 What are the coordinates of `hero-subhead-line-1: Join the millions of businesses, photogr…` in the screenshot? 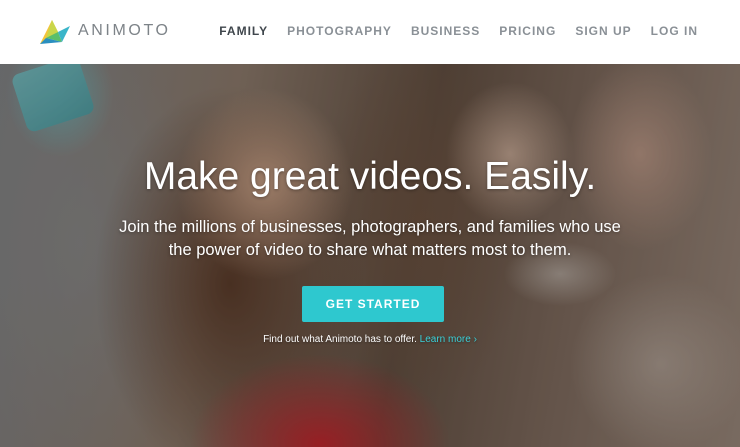 It's located at (370, 227).